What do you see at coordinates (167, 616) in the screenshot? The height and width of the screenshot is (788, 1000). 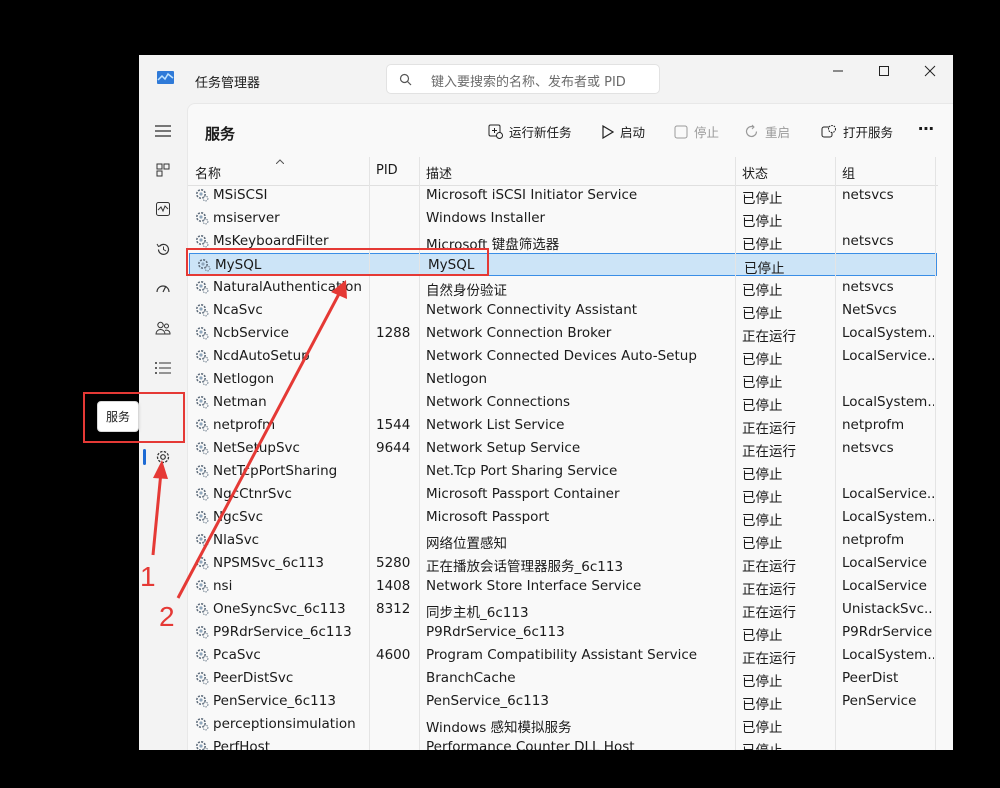 I see `annotation-label-2: 2` at bounding box center [167, 616].